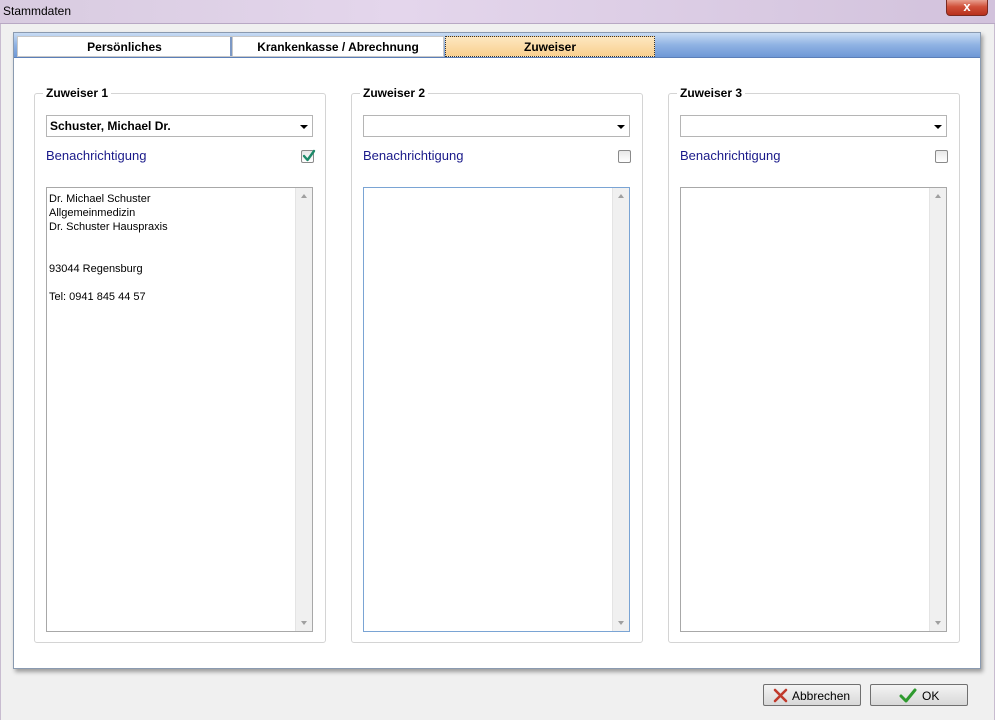 This screenshot has height=720, width=995. What do you see at coordinates (550, 46) in the screenshot?
I see `tab-zuweiser: Zuweiser` at bounding box center [550, 46].